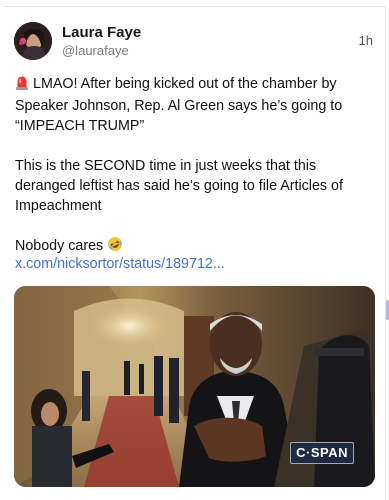 Image resolution: width=389 pixels, height=500 pixels. I want to click on siren-icon, so click(22, 85).